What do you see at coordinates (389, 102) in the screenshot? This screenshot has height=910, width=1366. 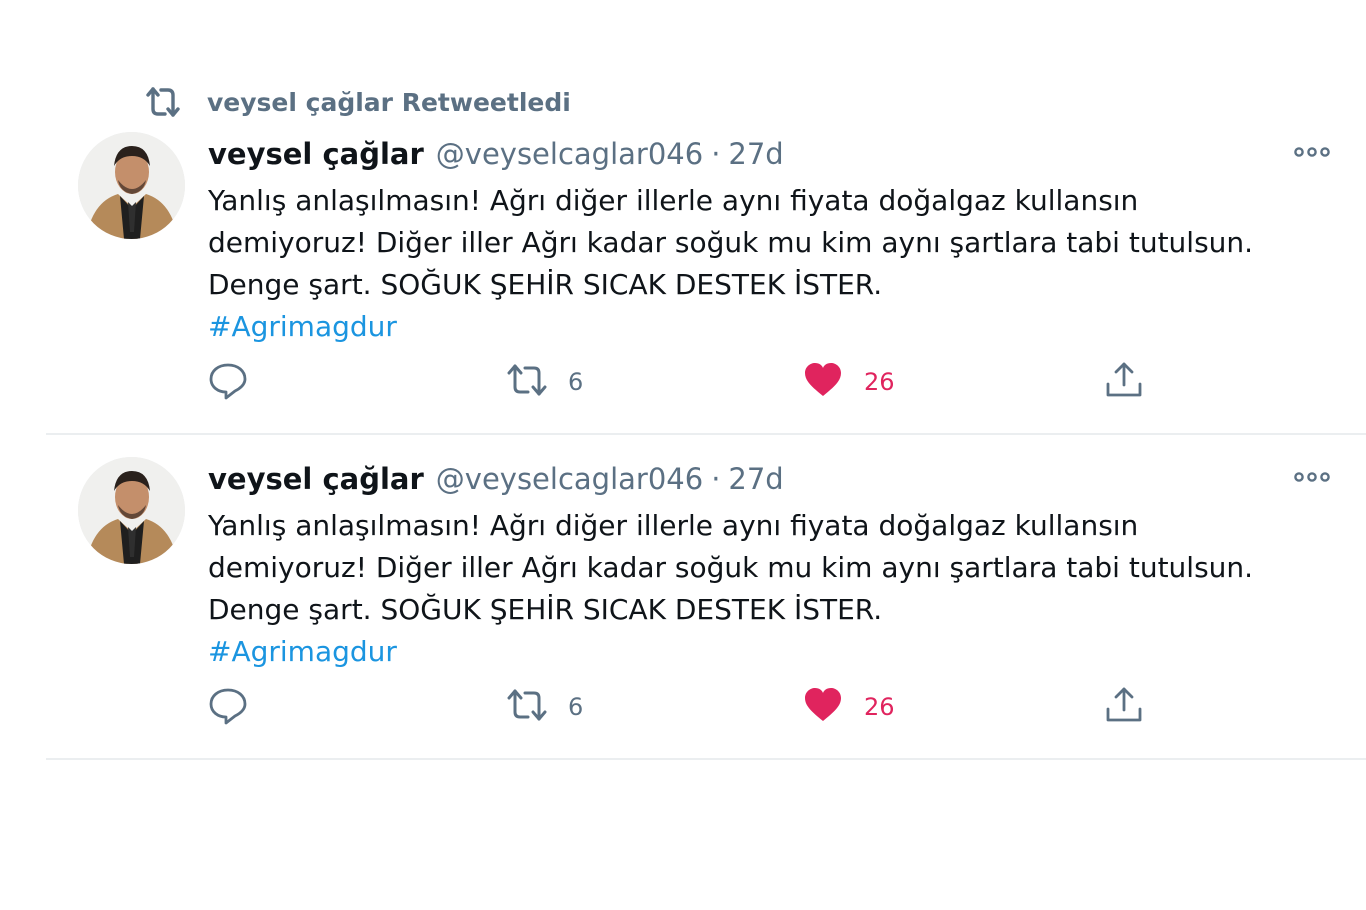 I see `retweet-context-label: veysel çağlar Retweetledi` at bounding box center [389, 102].